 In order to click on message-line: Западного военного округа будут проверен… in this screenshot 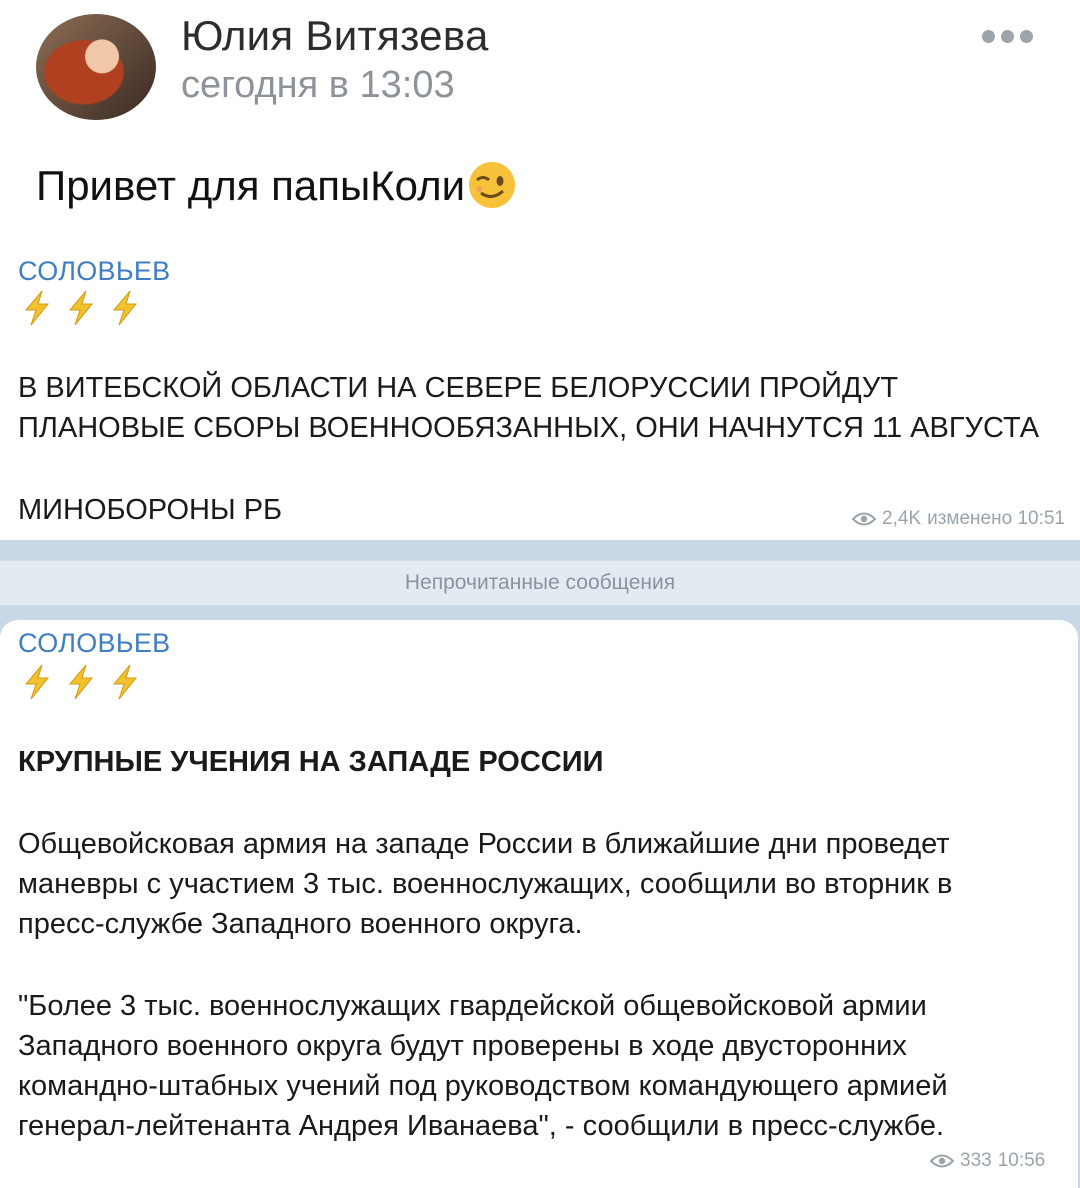, I will do `click(462, 1046)`.